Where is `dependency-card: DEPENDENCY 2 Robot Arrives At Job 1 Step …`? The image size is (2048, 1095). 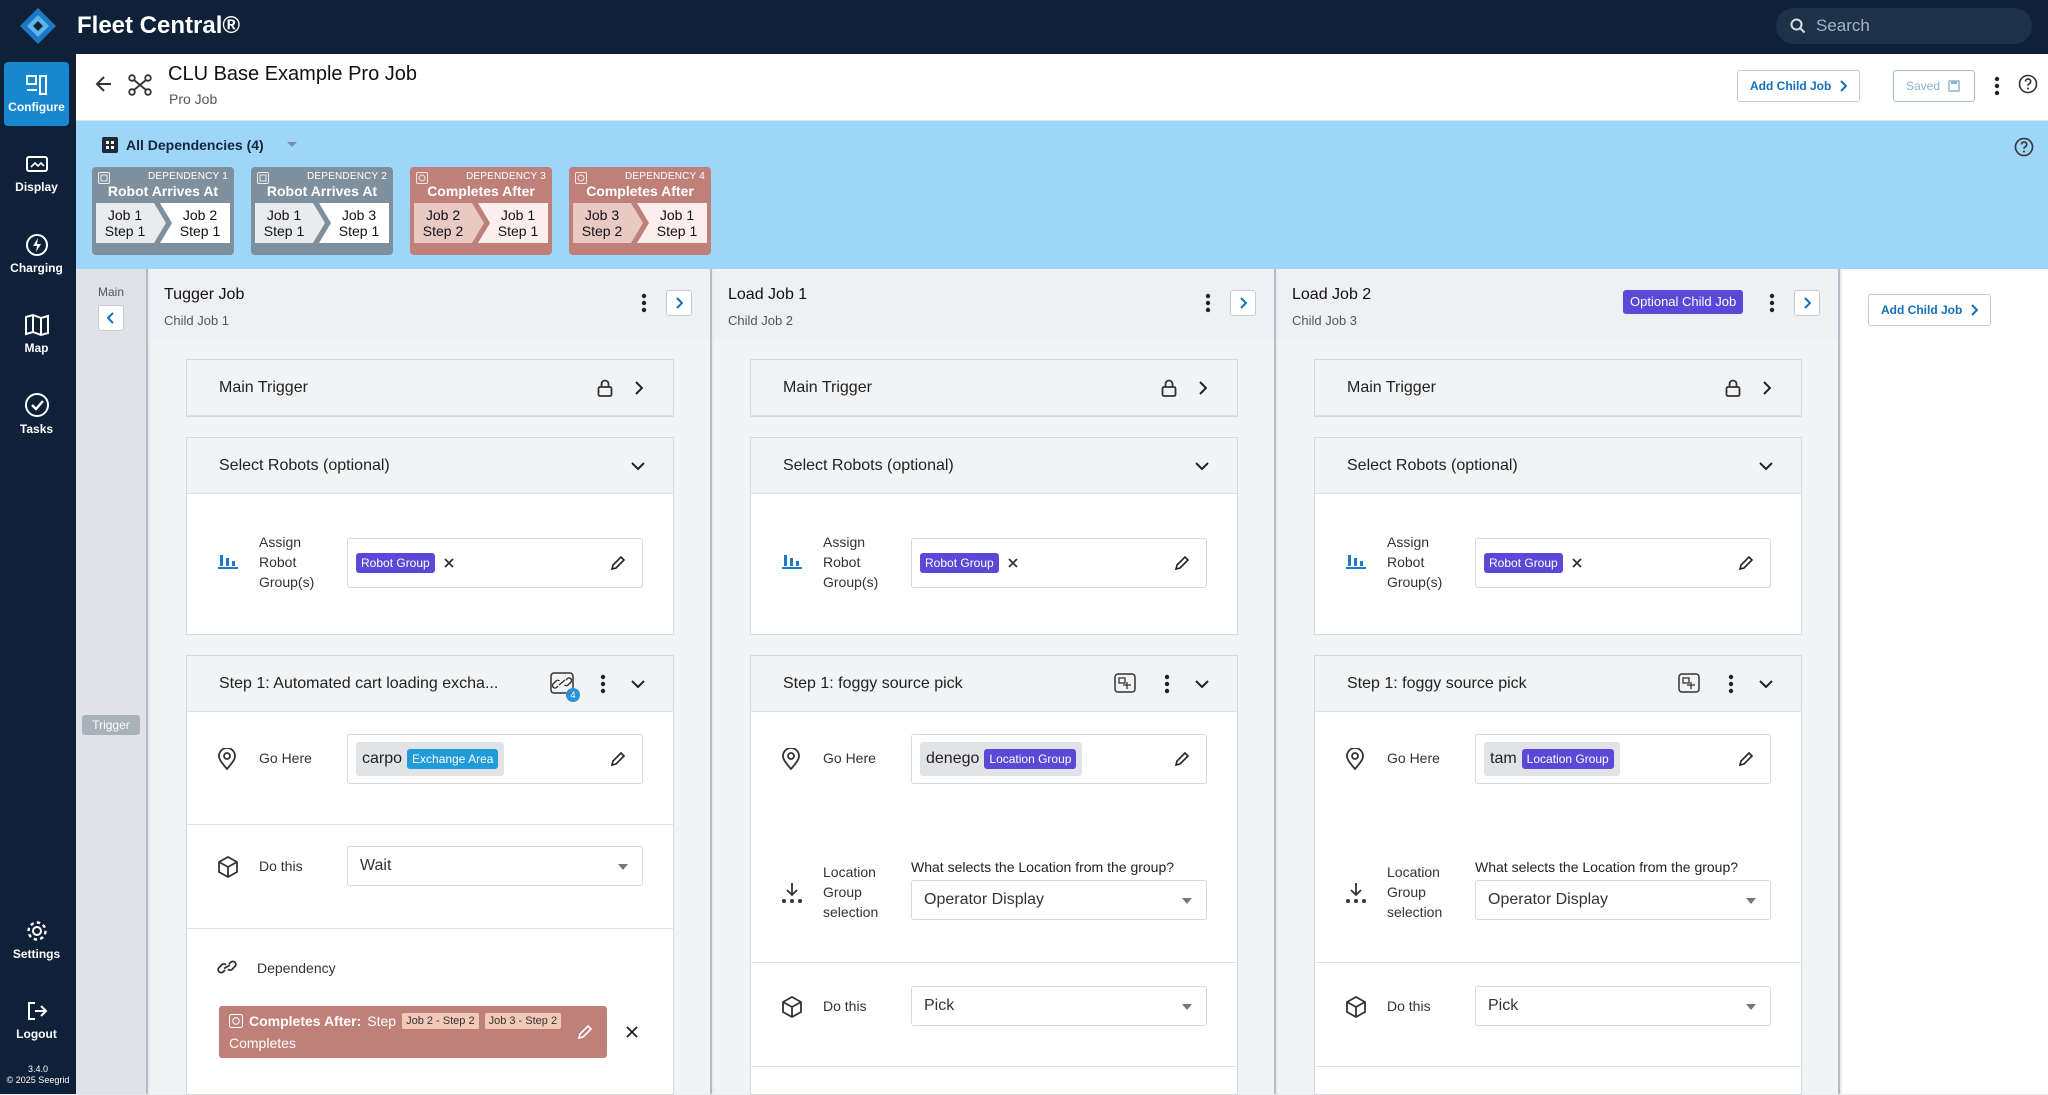 dependency-card: DEPENDENCY 2 Robot Arrives At Job 1 Step … is located at coordinates (322, 211).